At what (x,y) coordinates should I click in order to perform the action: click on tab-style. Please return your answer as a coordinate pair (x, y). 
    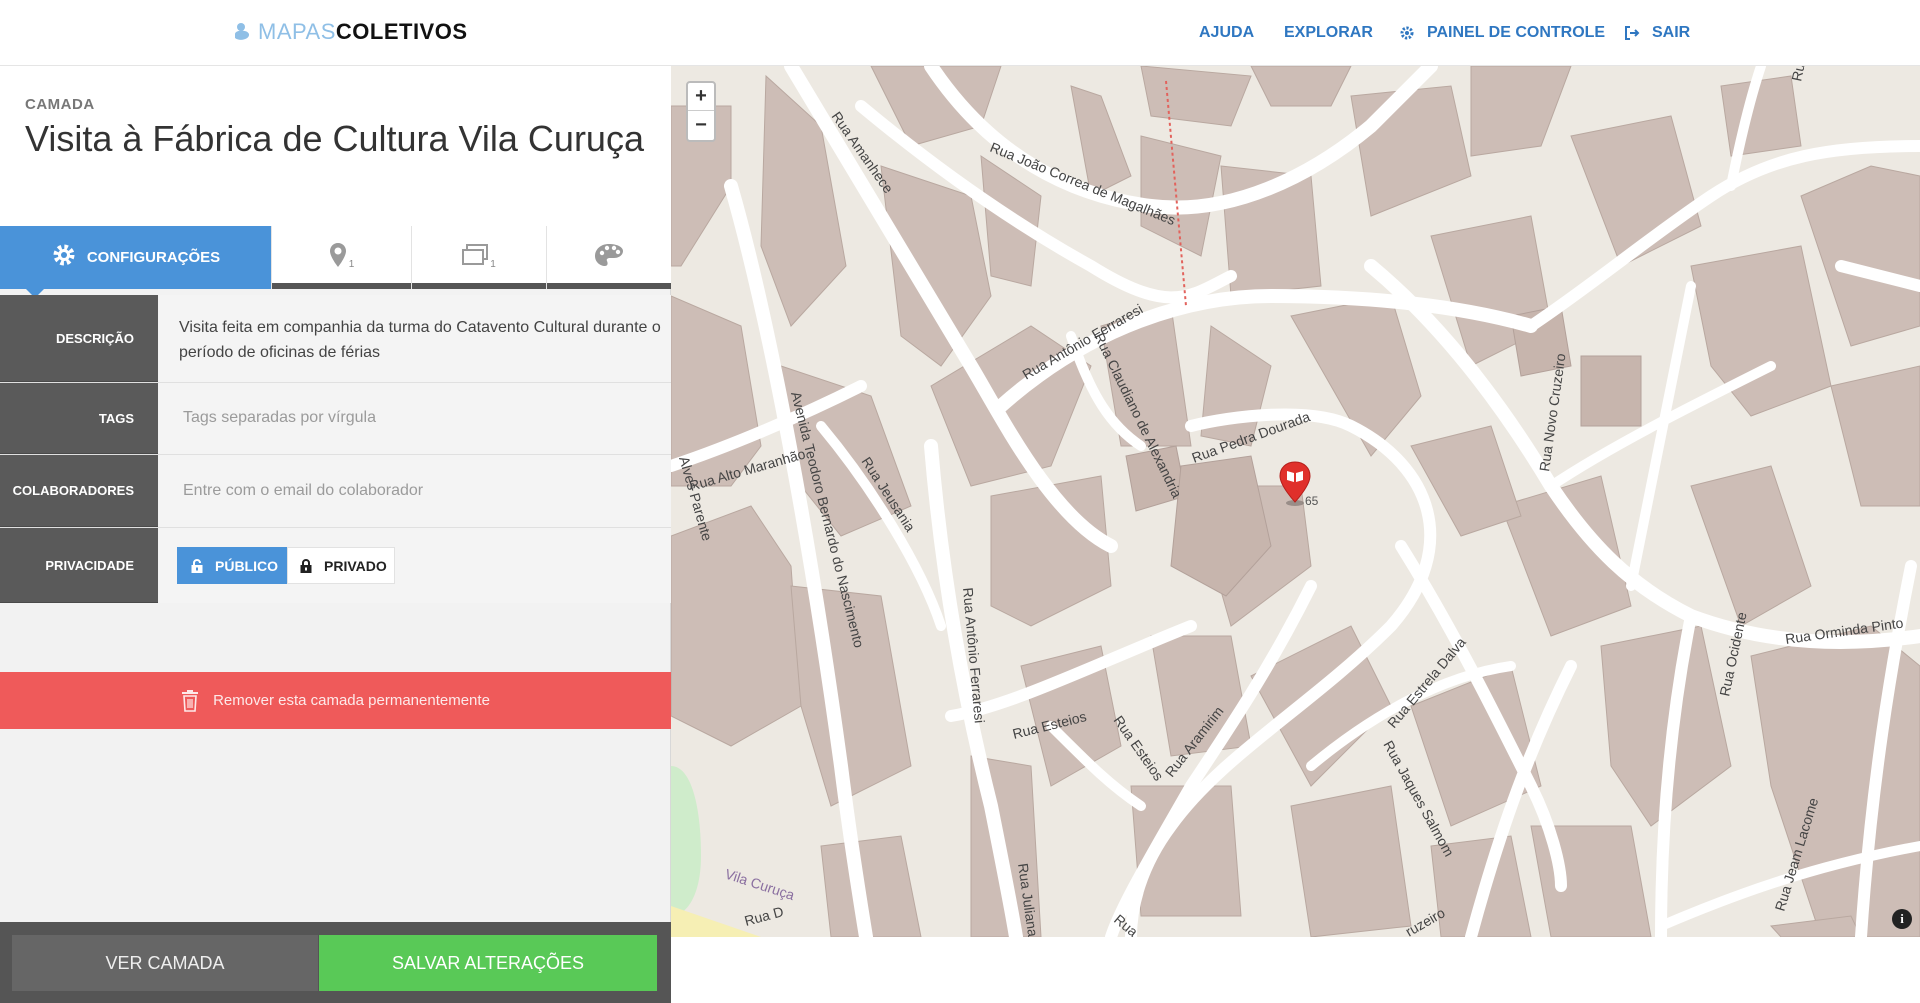
    Looking at the image, I should click on (609, 257).